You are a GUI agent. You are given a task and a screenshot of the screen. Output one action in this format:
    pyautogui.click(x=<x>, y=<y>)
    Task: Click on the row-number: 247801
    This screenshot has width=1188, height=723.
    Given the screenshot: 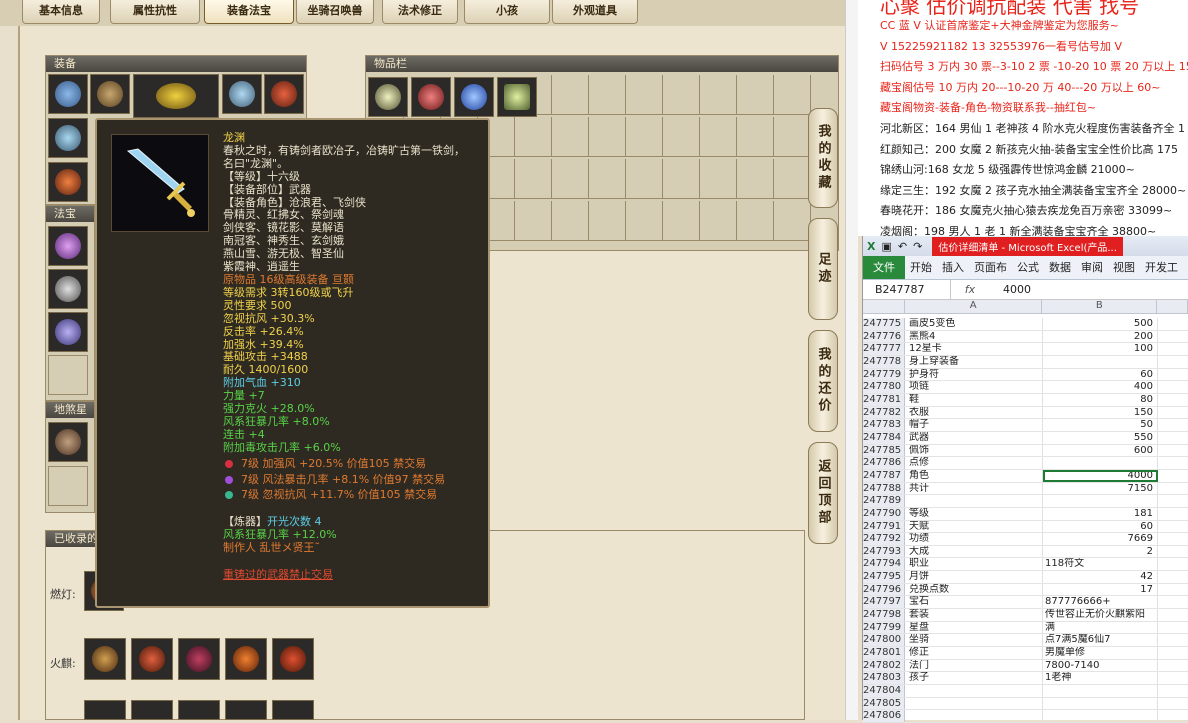 What is the action you would take?
    pyautogui.click(x=884, y=653)
    